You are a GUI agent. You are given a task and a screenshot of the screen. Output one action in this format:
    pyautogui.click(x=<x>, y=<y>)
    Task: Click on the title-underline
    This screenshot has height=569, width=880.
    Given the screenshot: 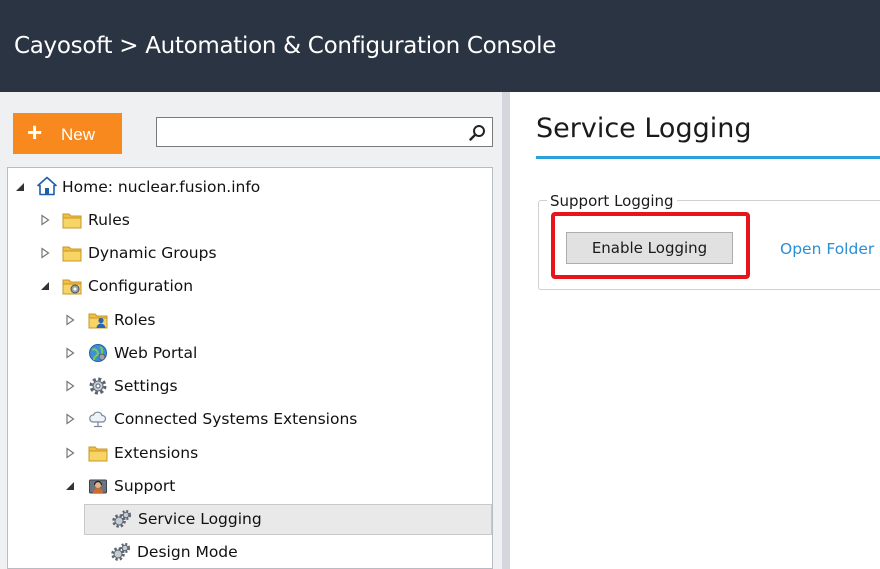 What is the action you would take?
    pyautogui.click(x=708, y=157)
    